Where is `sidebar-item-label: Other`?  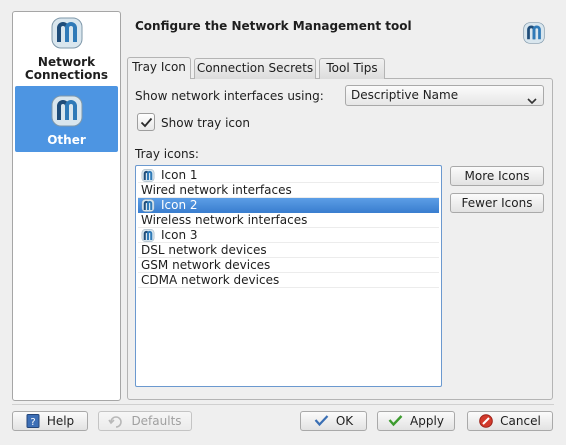
sidebar-item-label: Other is located at coordinates (66, 140).